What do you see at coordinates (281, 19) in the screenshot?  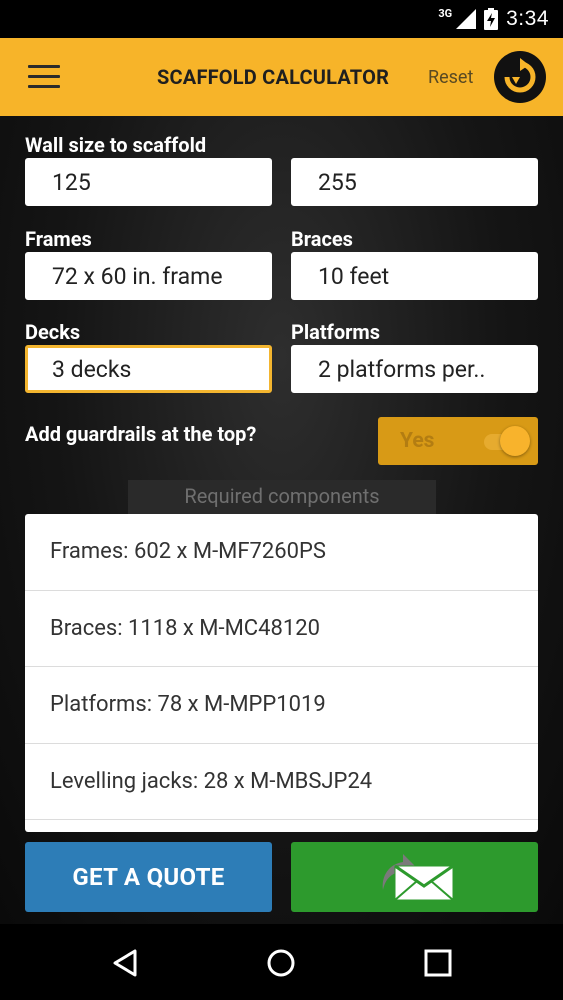 I see `status-bar: 3G 3:34` at bounding box center [281, 19].